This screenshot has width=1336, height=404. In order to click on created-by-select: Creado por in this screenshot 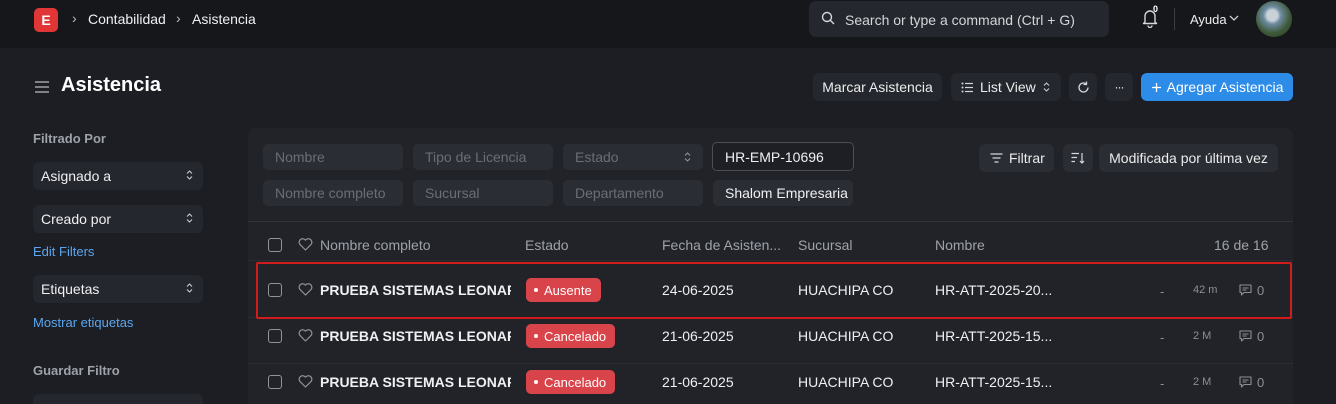, I will do `click(118, 219)`.